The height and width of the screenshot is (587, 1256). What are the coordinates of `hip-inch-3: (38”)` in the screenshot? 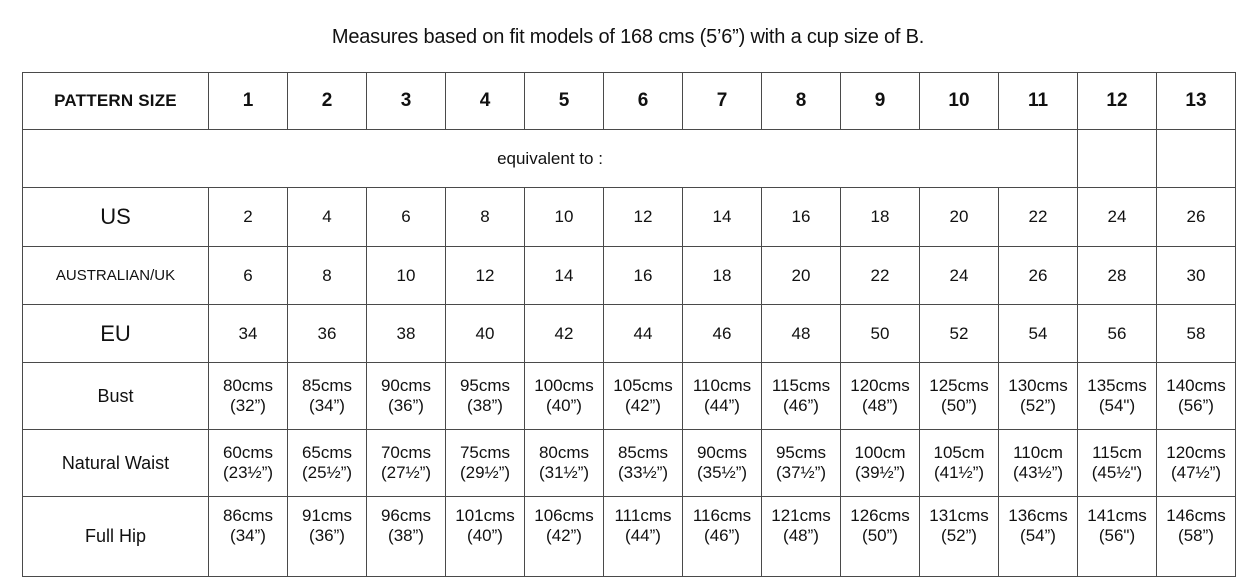 It's located at (406, 535).